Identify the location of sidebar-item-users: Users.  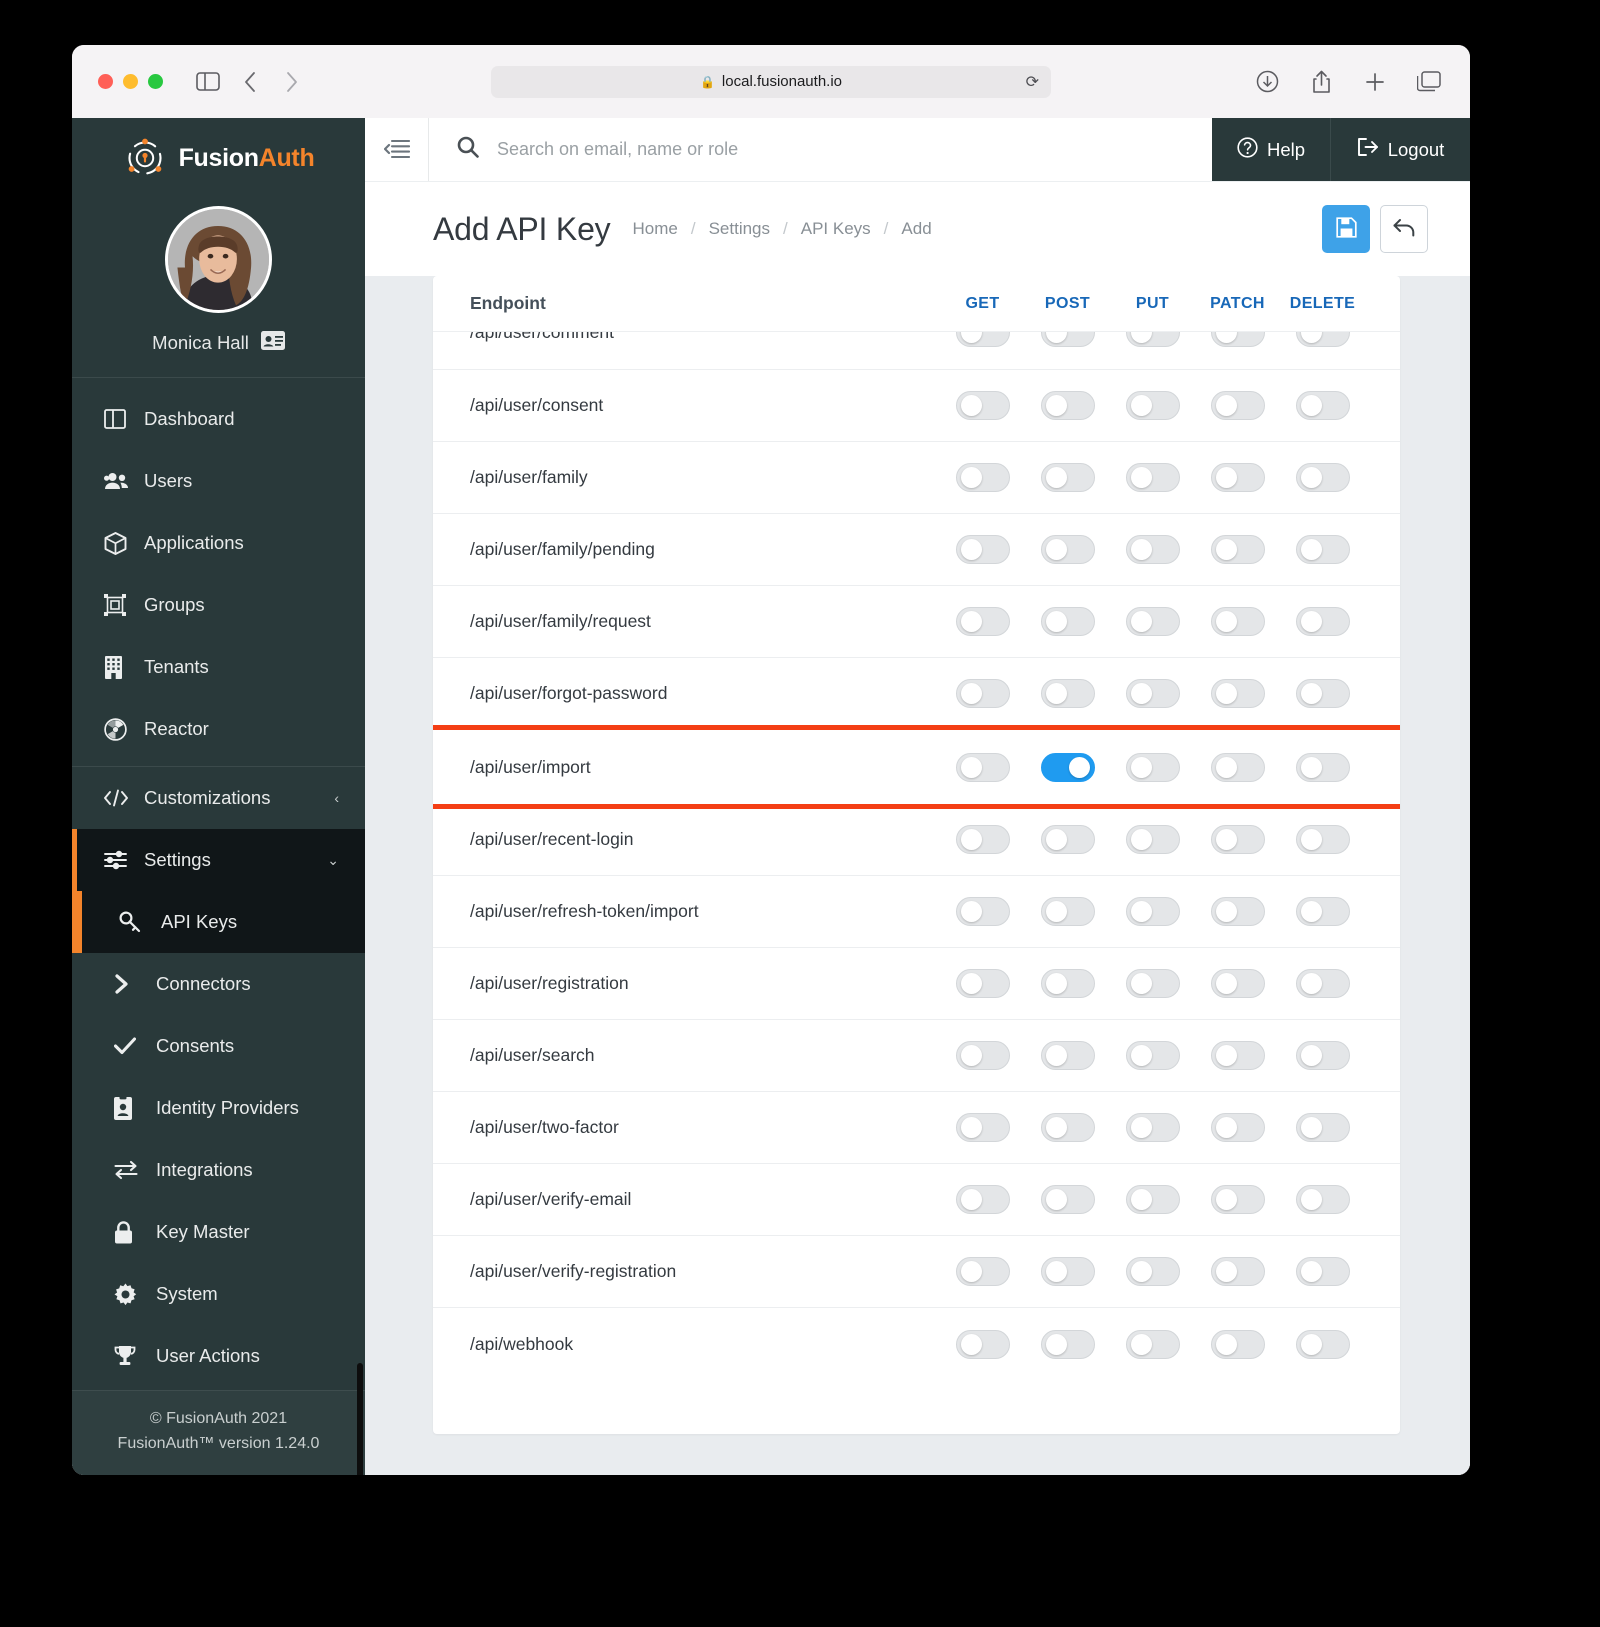
(218, 481).